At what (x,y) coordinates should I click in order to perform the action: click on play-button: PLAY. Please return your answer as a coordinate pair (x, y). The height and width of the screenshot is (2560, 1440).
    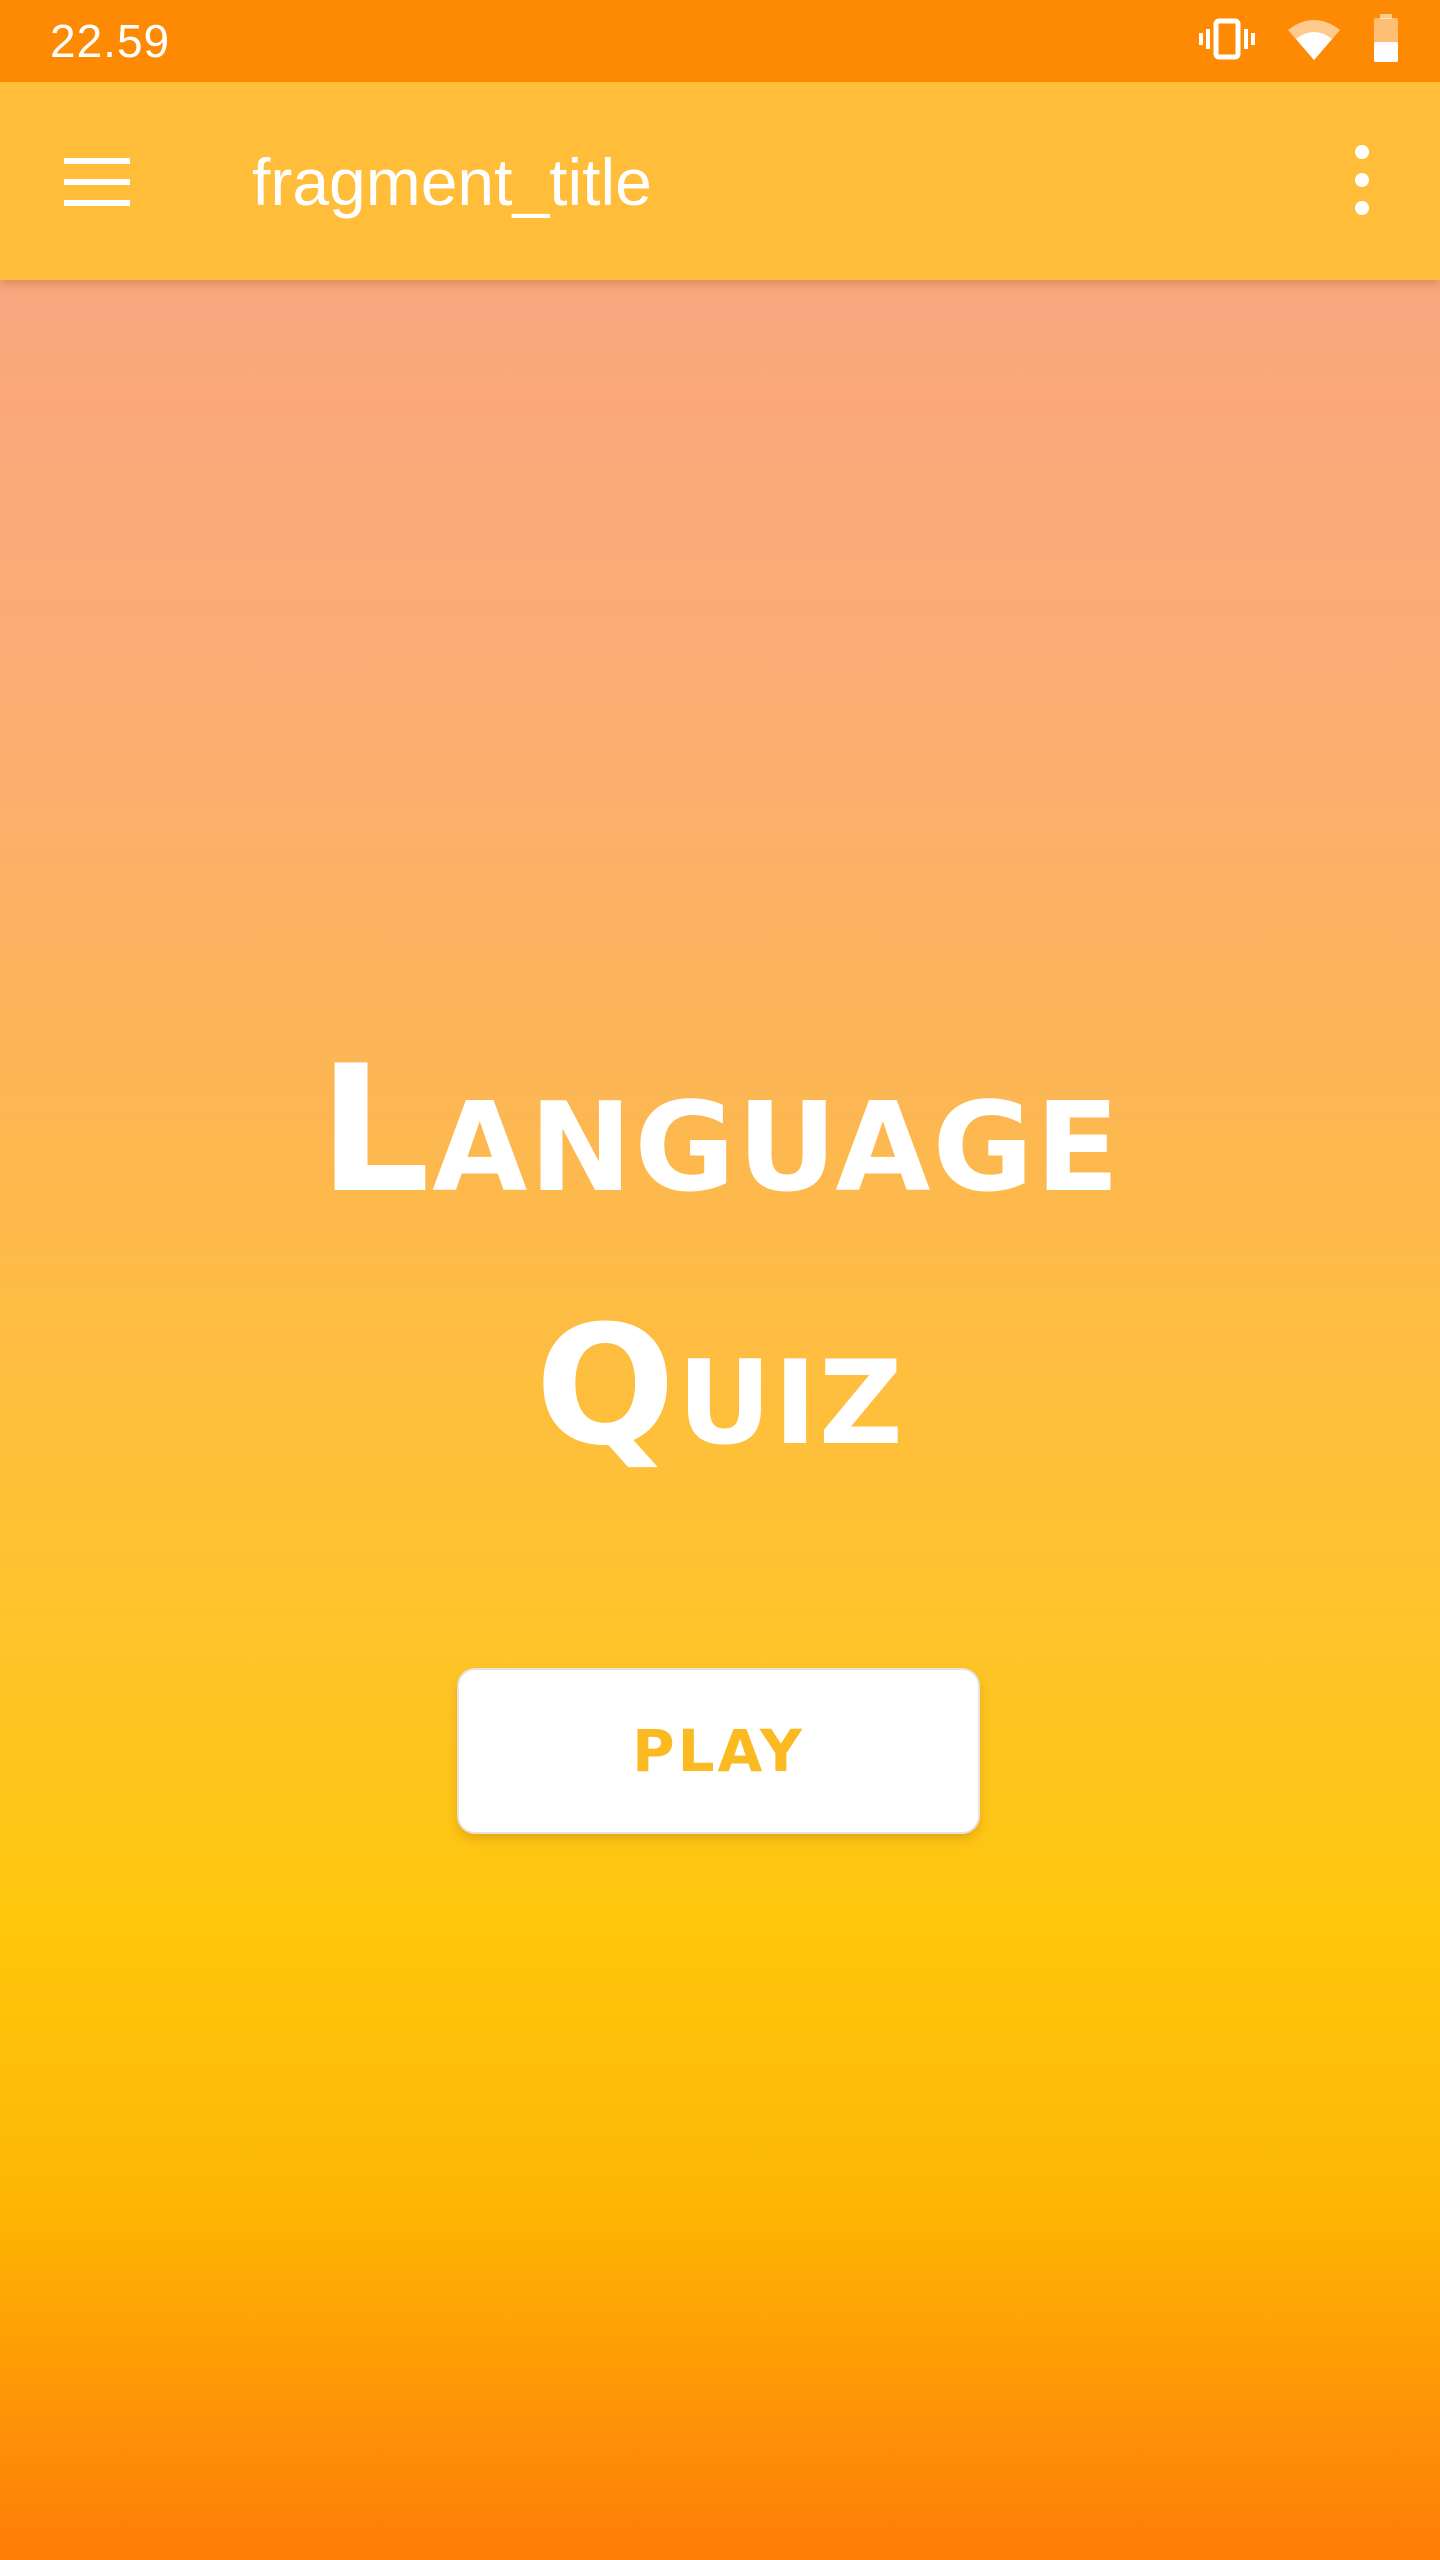
    Looking at the image, I should click on (718, 1751).